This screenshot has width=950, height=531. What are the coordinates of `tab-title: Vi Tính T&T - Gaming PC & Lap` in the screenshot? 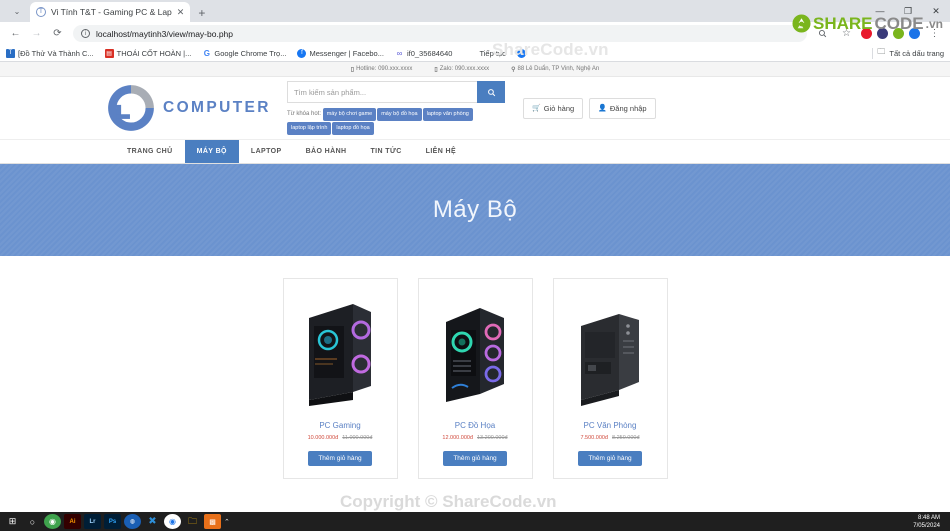 It's located at (111, 12).